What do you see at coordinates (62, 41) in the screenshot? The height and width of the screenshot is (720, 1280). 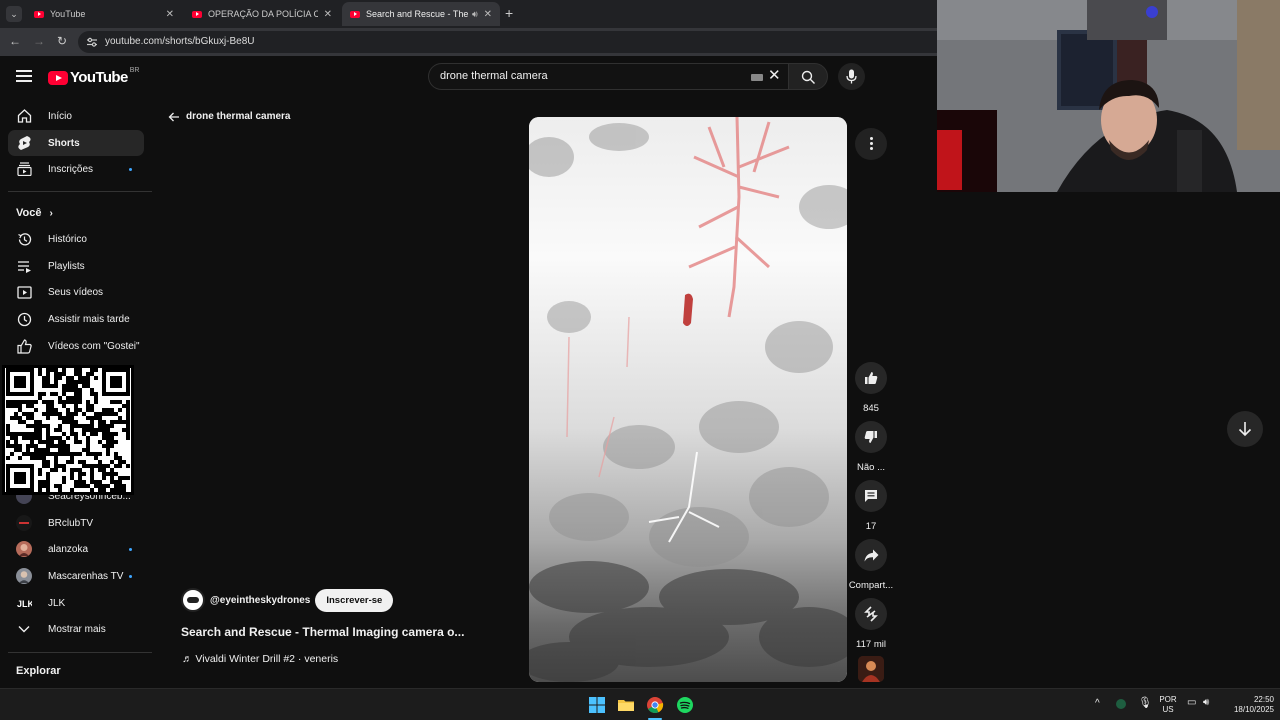 I see `reload-icon: ↻` at bounding box center [62, 41].